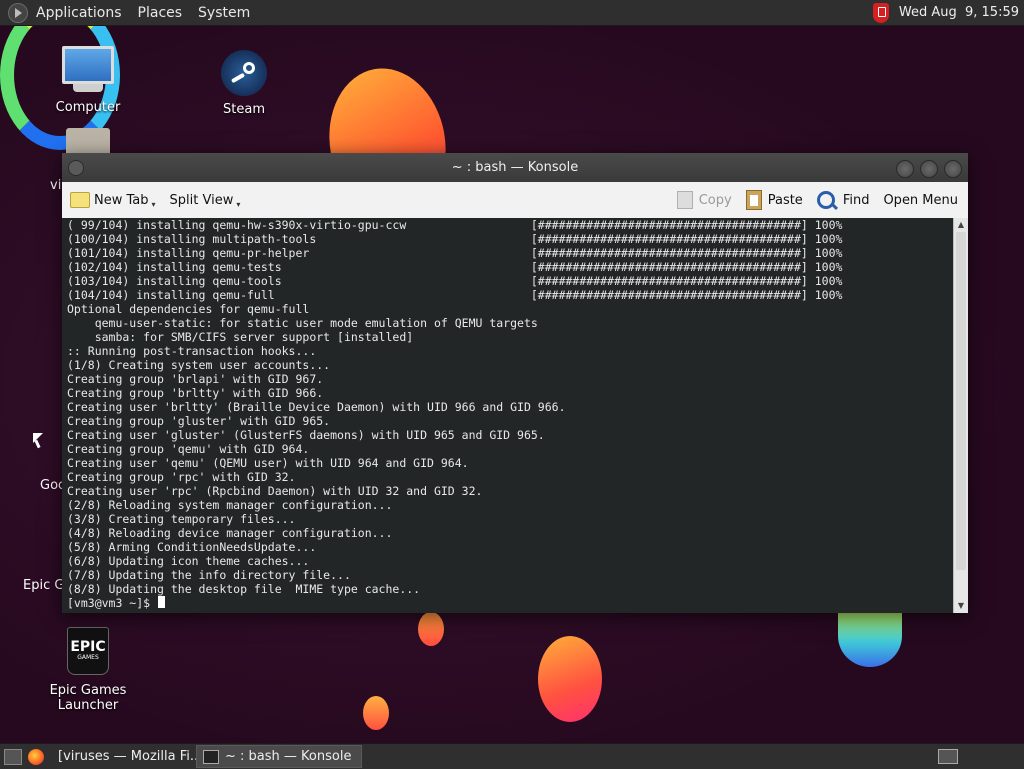  What do you see at coordinates (288, 756) in the screenshot?
I see `taskbar-item-label: ~ : bash — Konsole` at bounding box center [288, 756].